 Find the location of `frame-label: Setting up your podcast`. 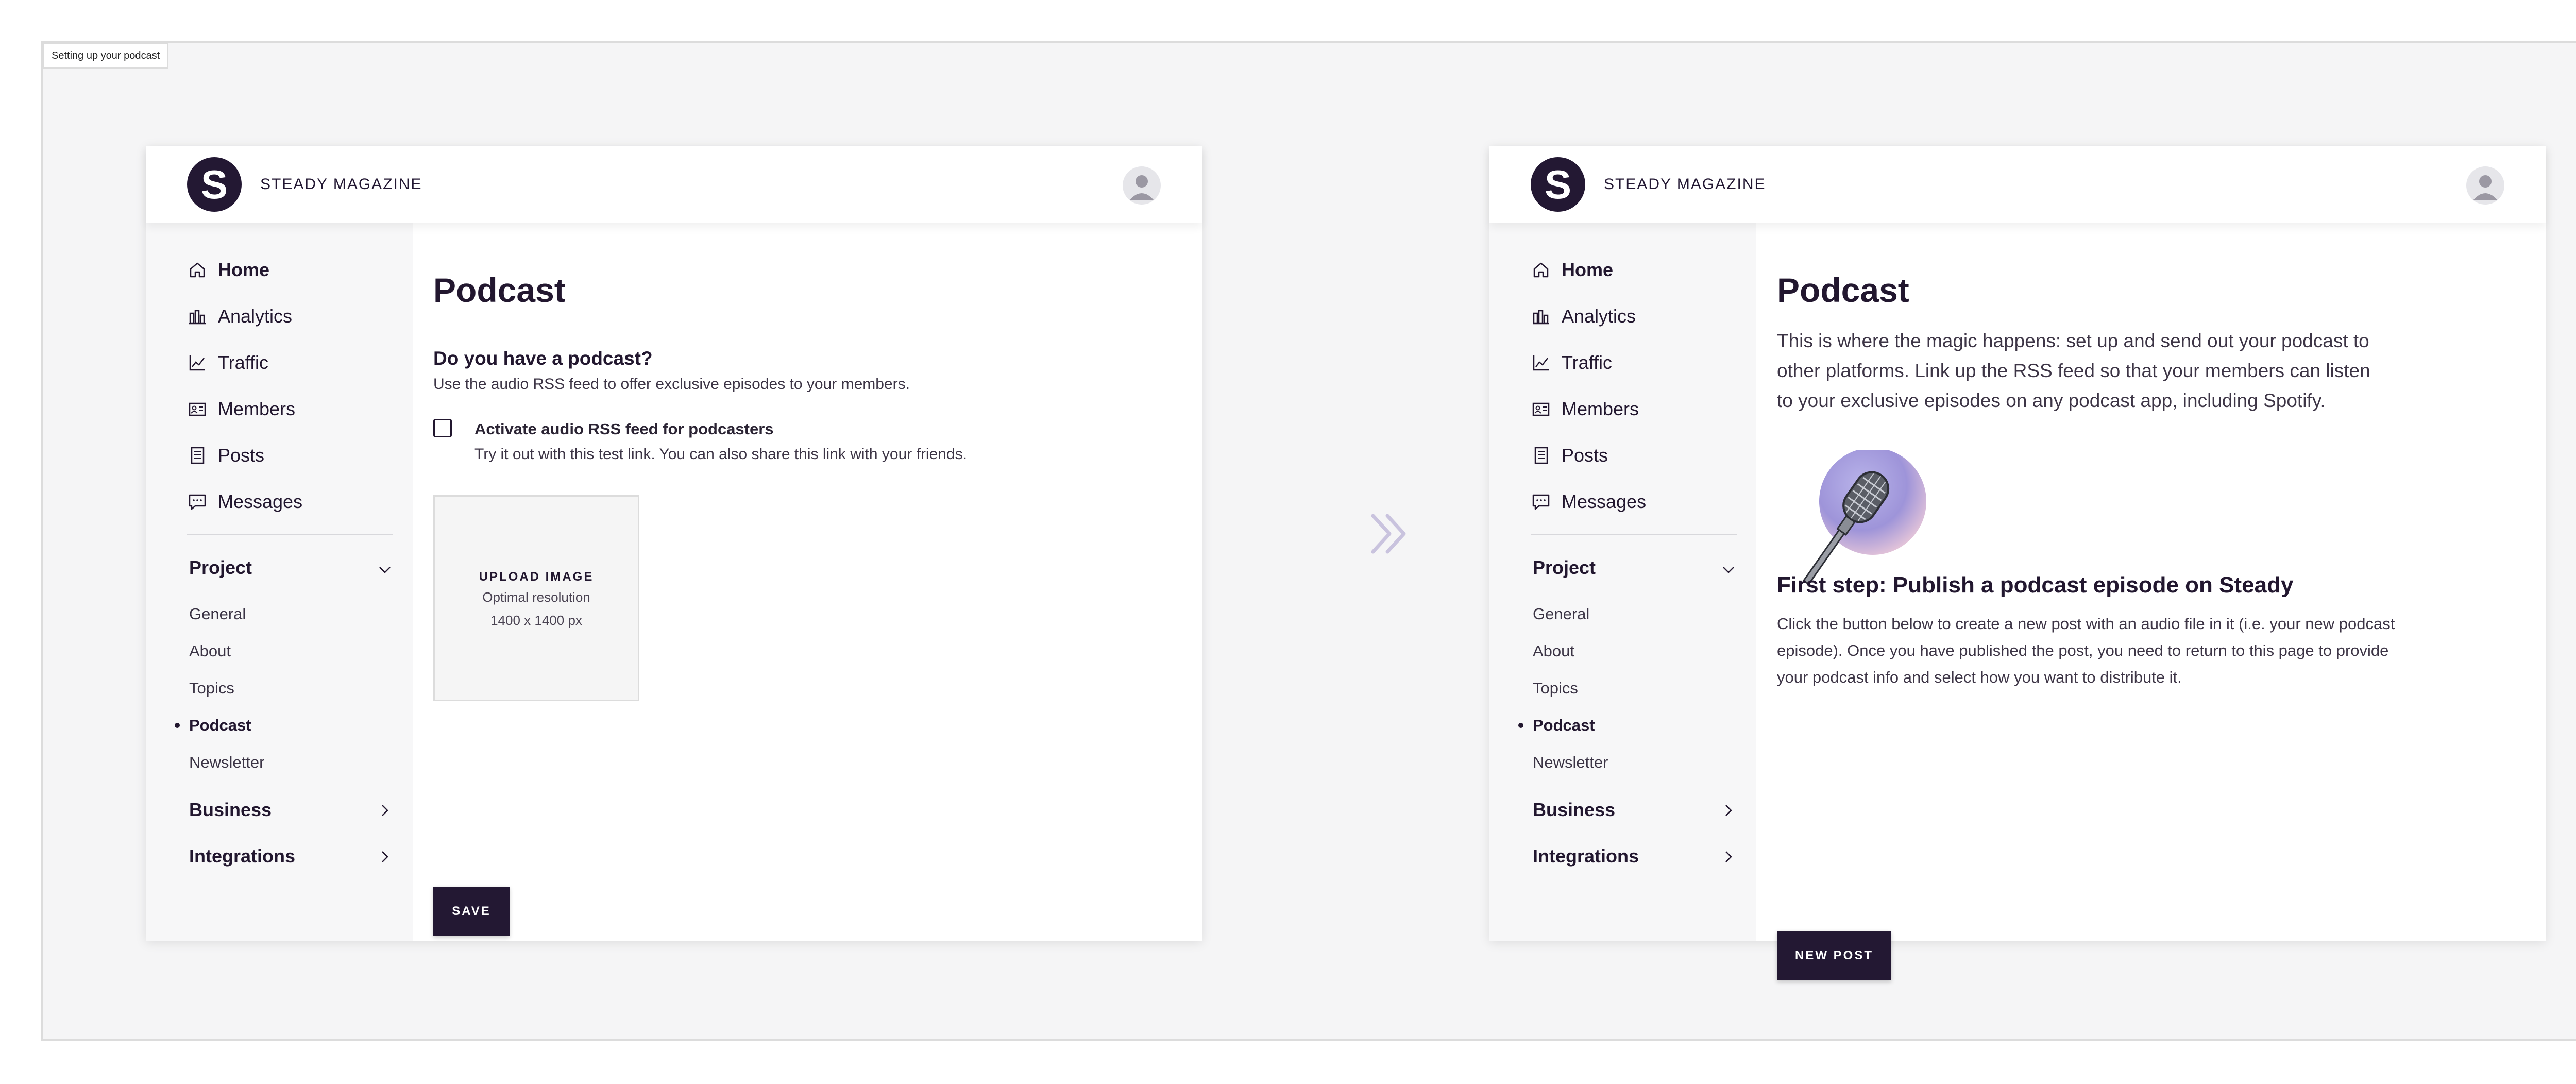

frame-label: Setting up your podcast is located at coordinates (106, 56).